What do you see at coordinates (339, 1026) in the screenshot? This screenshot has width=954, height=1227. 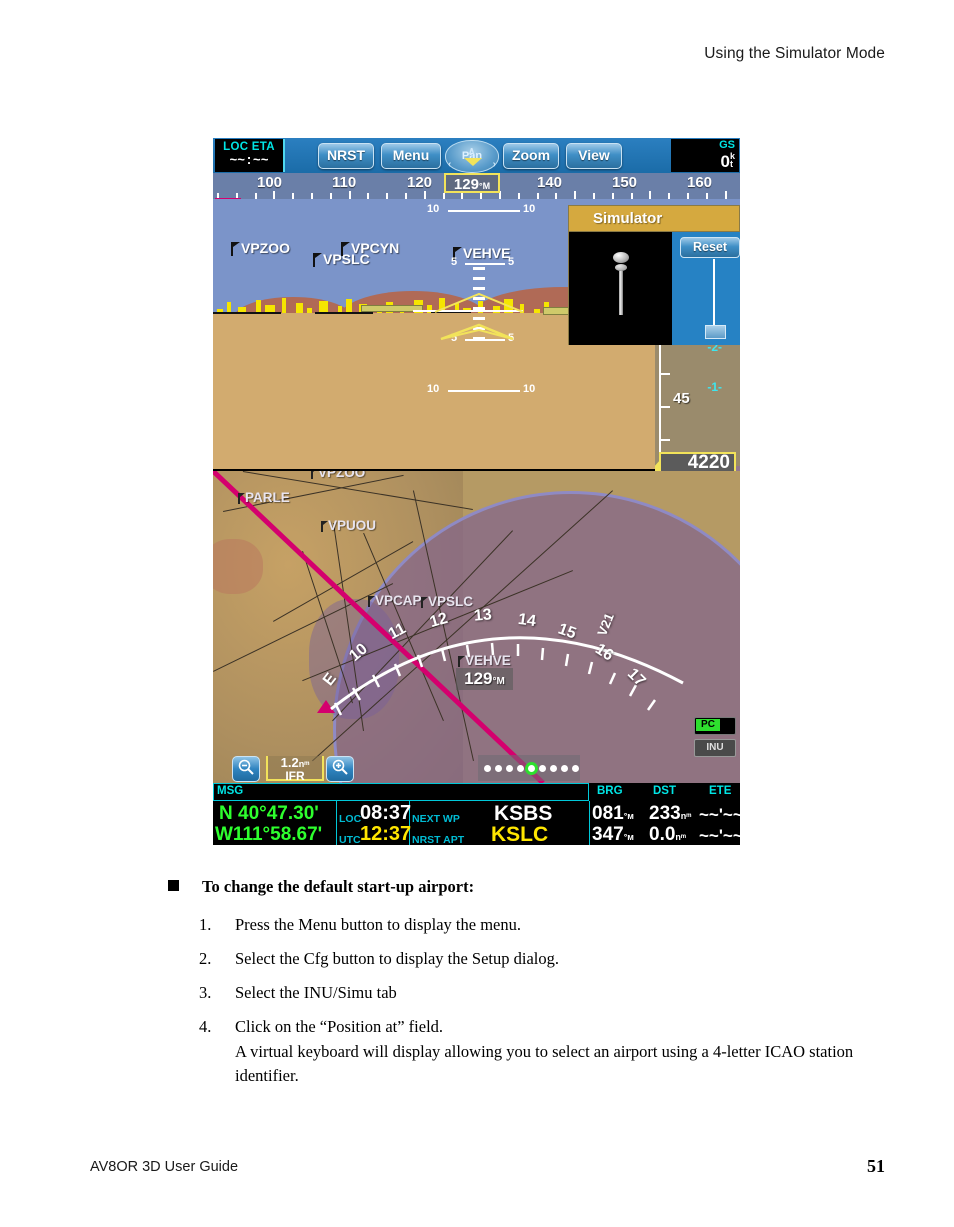 I see `step-text: Click on the “Position at” field.` at bounding box center [339, 1026].